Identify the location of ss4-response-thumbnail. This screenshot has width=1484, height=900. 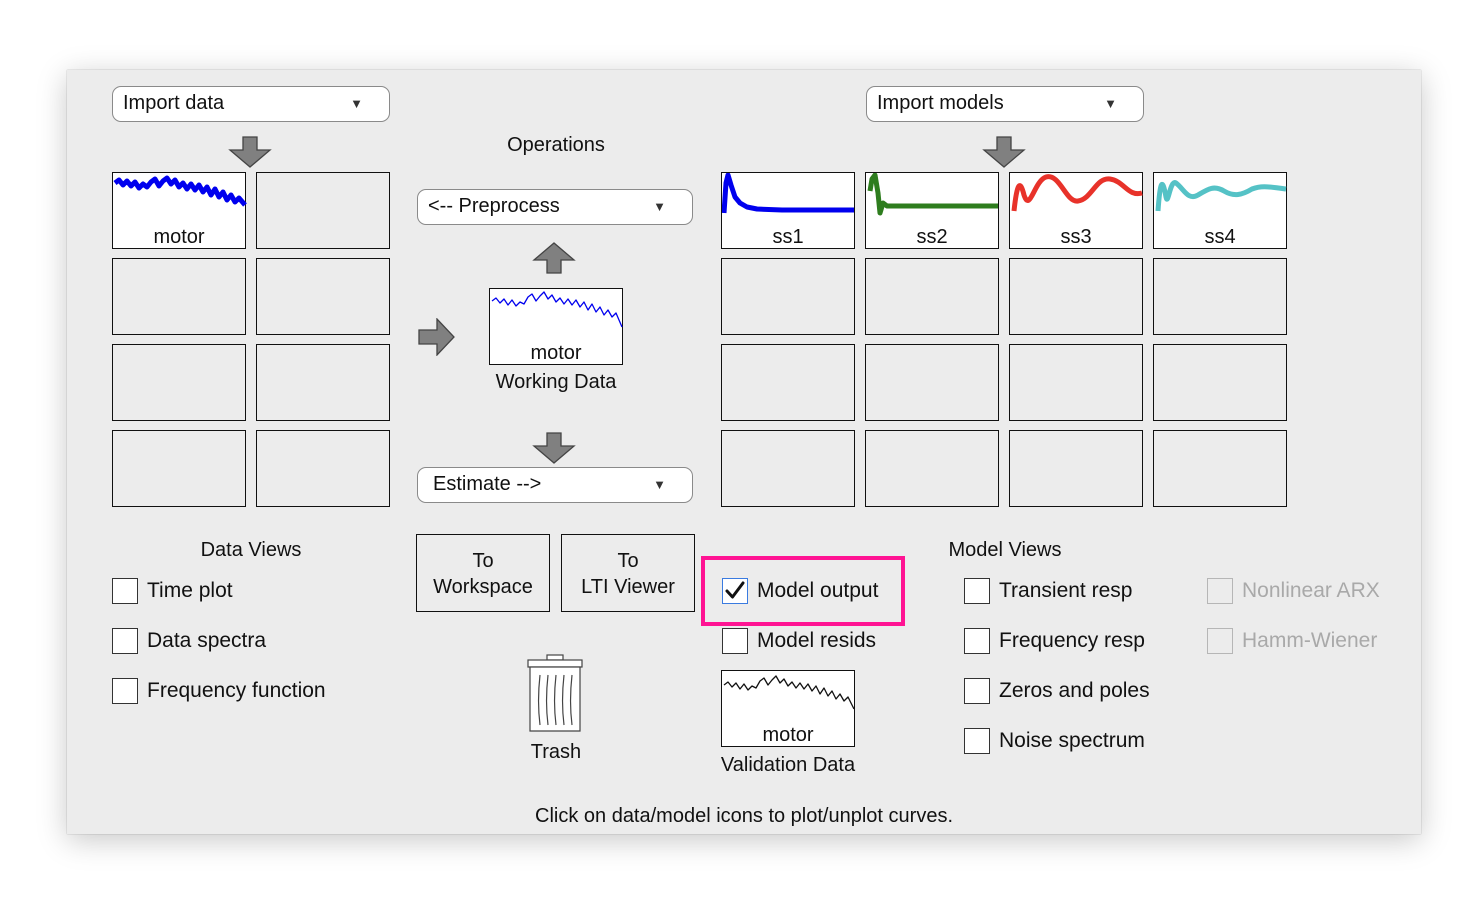
(1221, 196).